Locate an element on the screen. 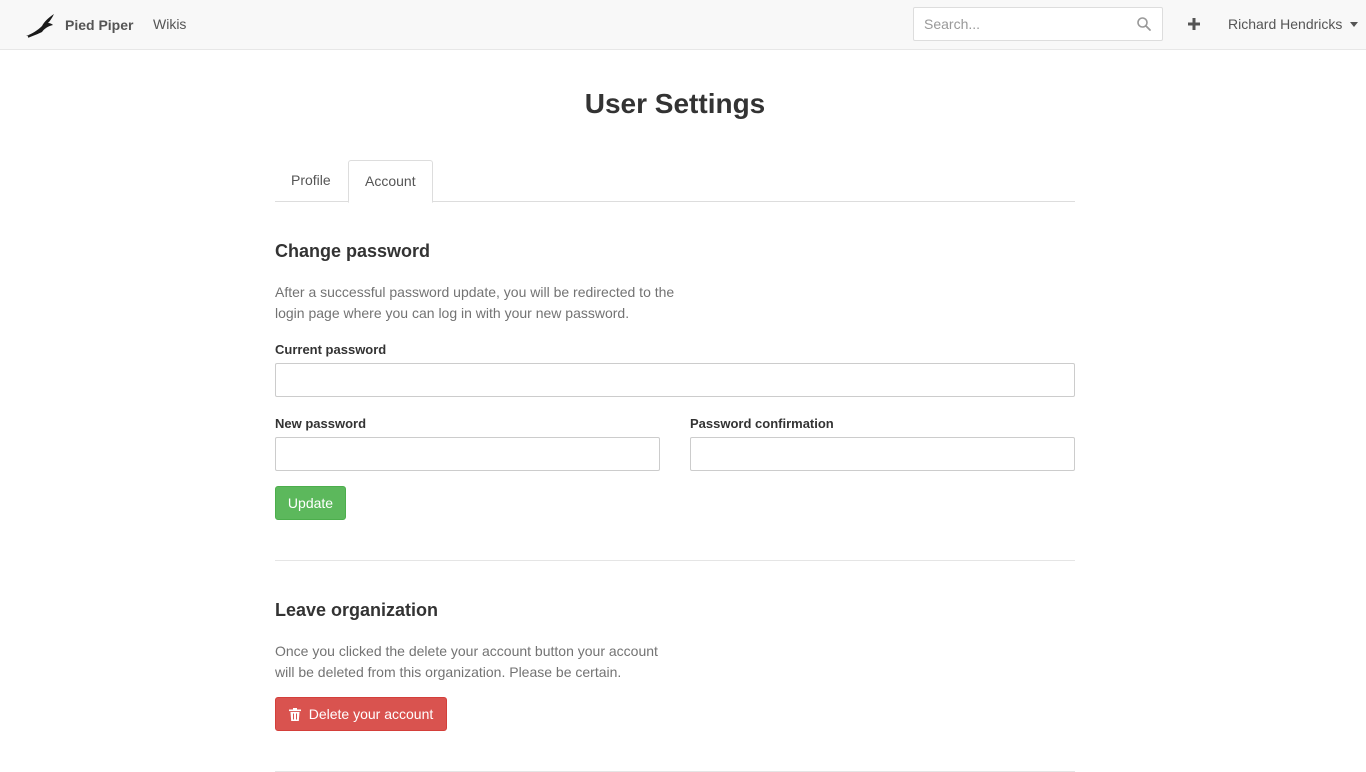 The height and width of the screenshot is (772, 1366). trash-icon is located at coordinates (294, 714).